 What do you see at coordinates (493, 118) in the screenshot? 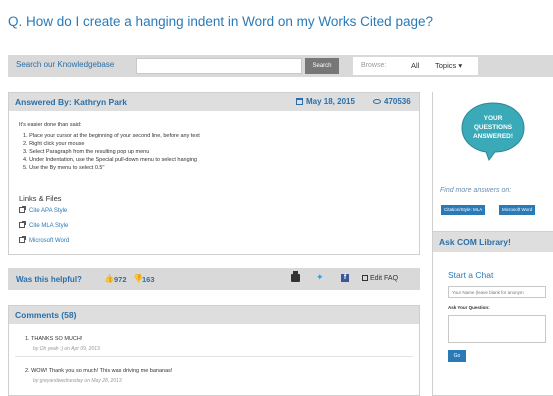
I see `promo-line: YOUR` at bounding box center [493, 118].